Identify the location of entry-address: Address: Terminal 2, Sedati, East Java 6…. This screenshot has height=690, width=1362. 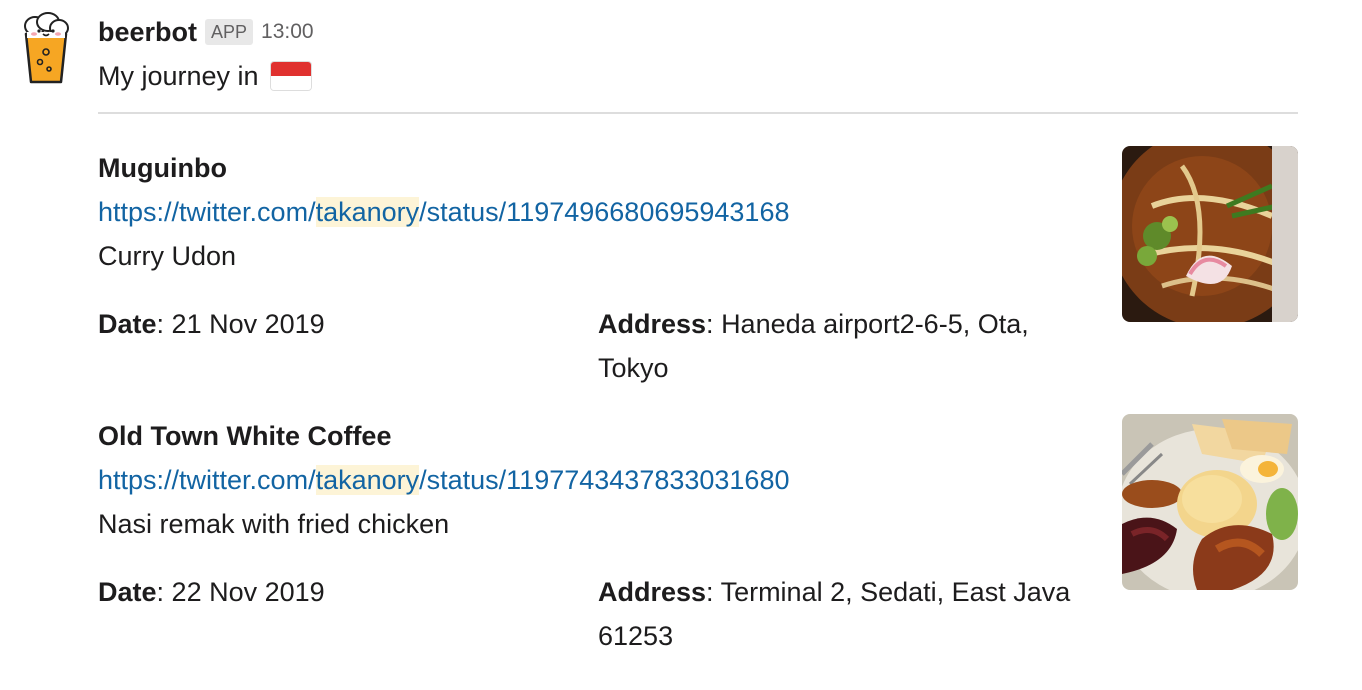
(834, 614).